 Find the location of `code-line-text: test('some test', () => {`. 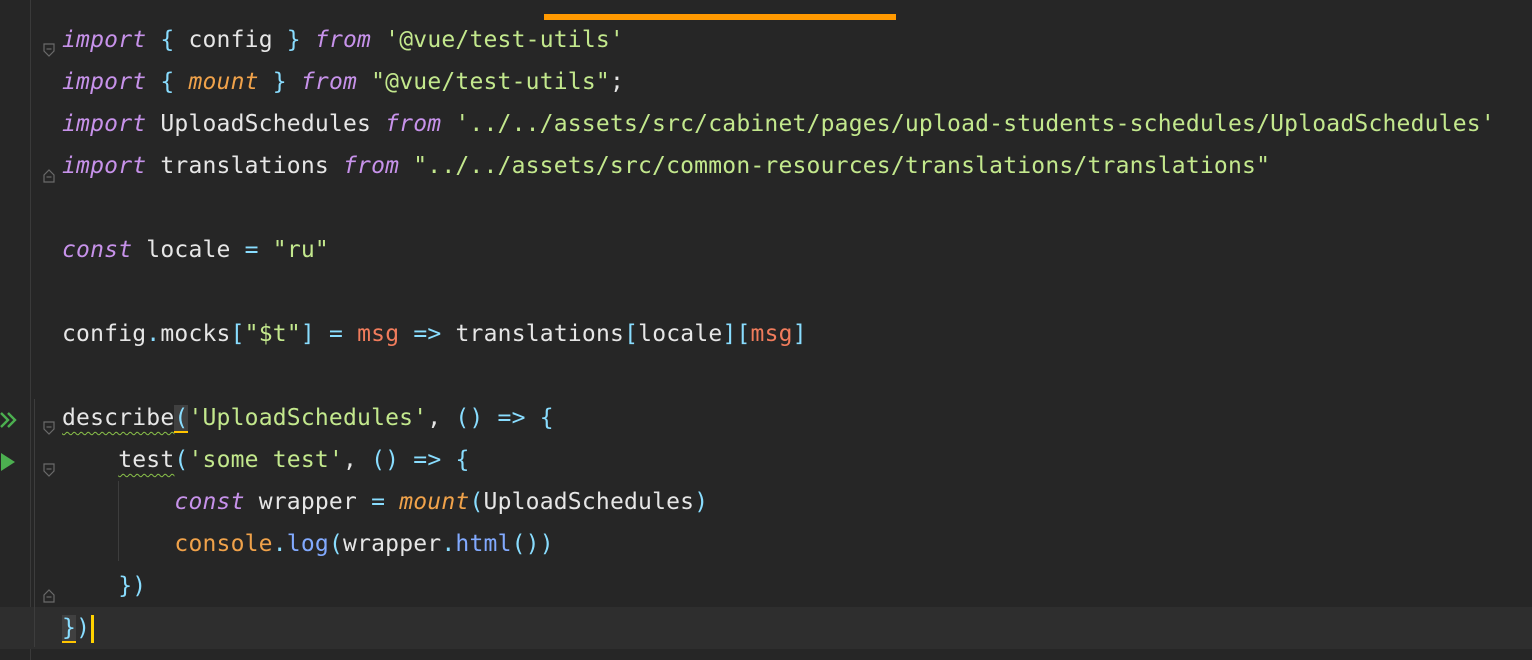

code-line-text: test('some test', () => { is located at coordinates (266, 460).